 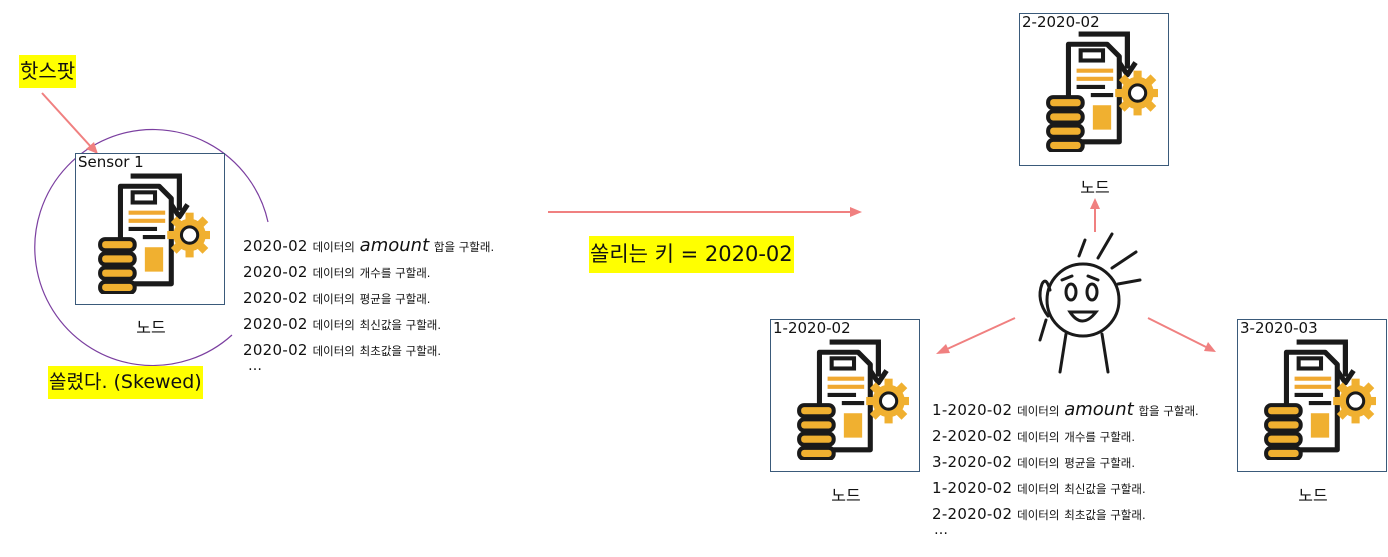 What do you see at coordinates (1279, 328) in the screenshot?
I see `right-node-label: 3-2020-03` at bounding box center [1279, 328].